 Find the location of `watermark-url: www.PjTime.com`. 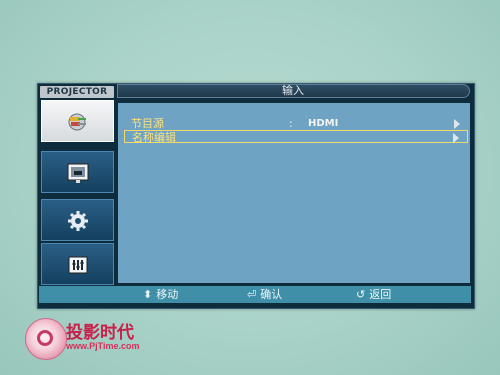

watermark-url: www.PjTime.com is located at coordinates (103, 346).